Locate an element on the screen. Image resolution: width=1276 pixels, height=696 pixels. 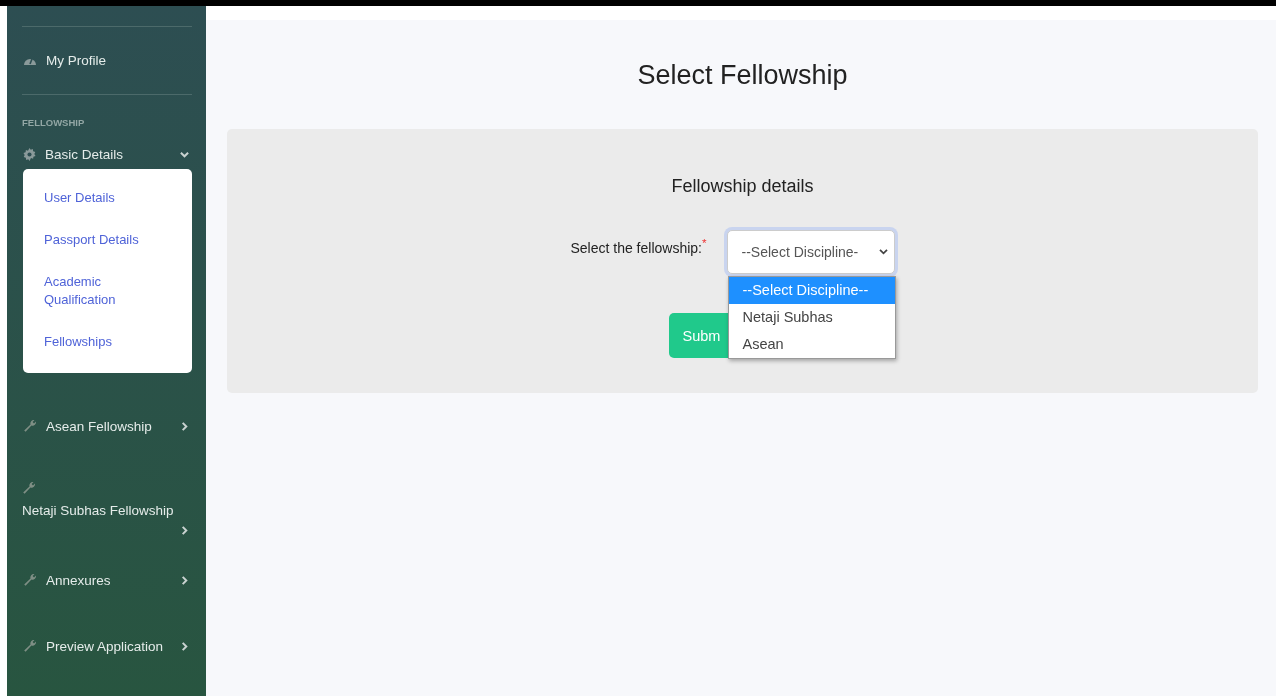
submenu-link: Passport Details is located at coordinates (107, 240).